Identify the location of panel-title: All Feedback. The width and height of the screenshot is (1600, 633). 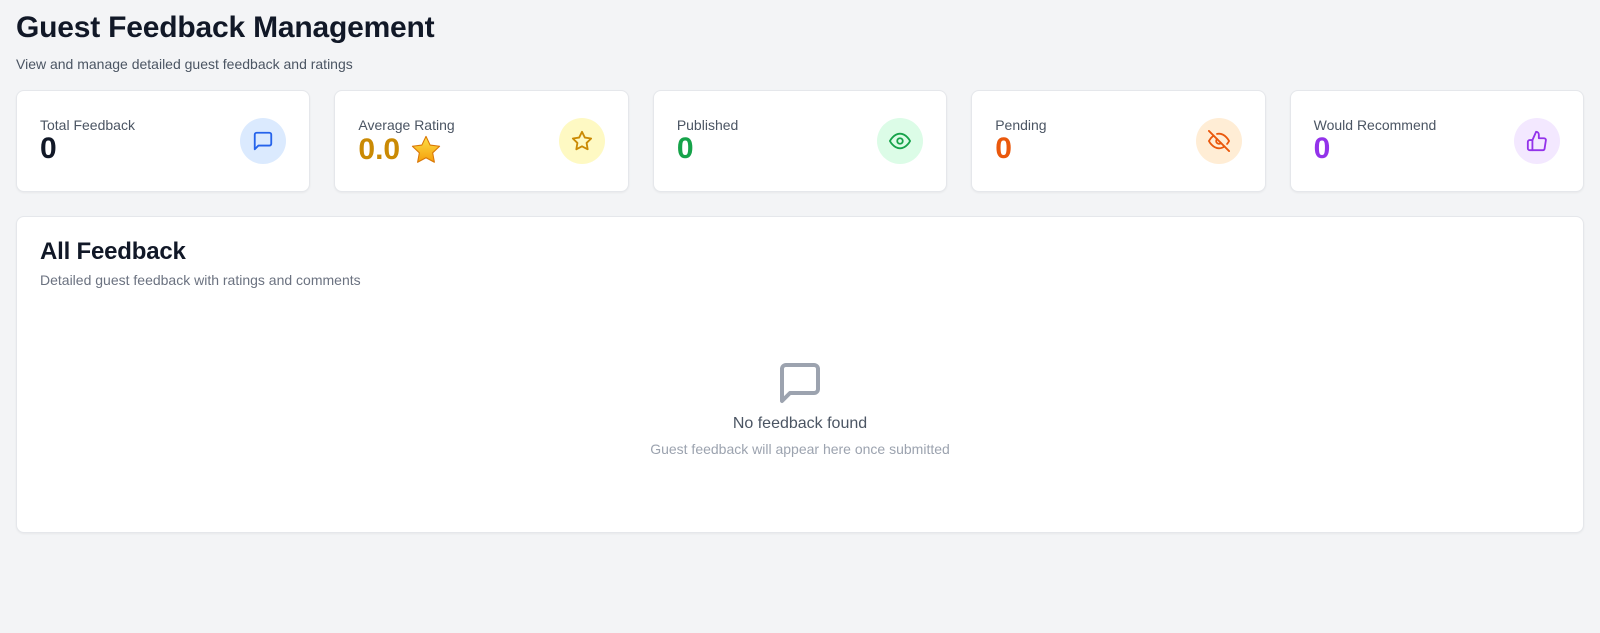
(113, 251).